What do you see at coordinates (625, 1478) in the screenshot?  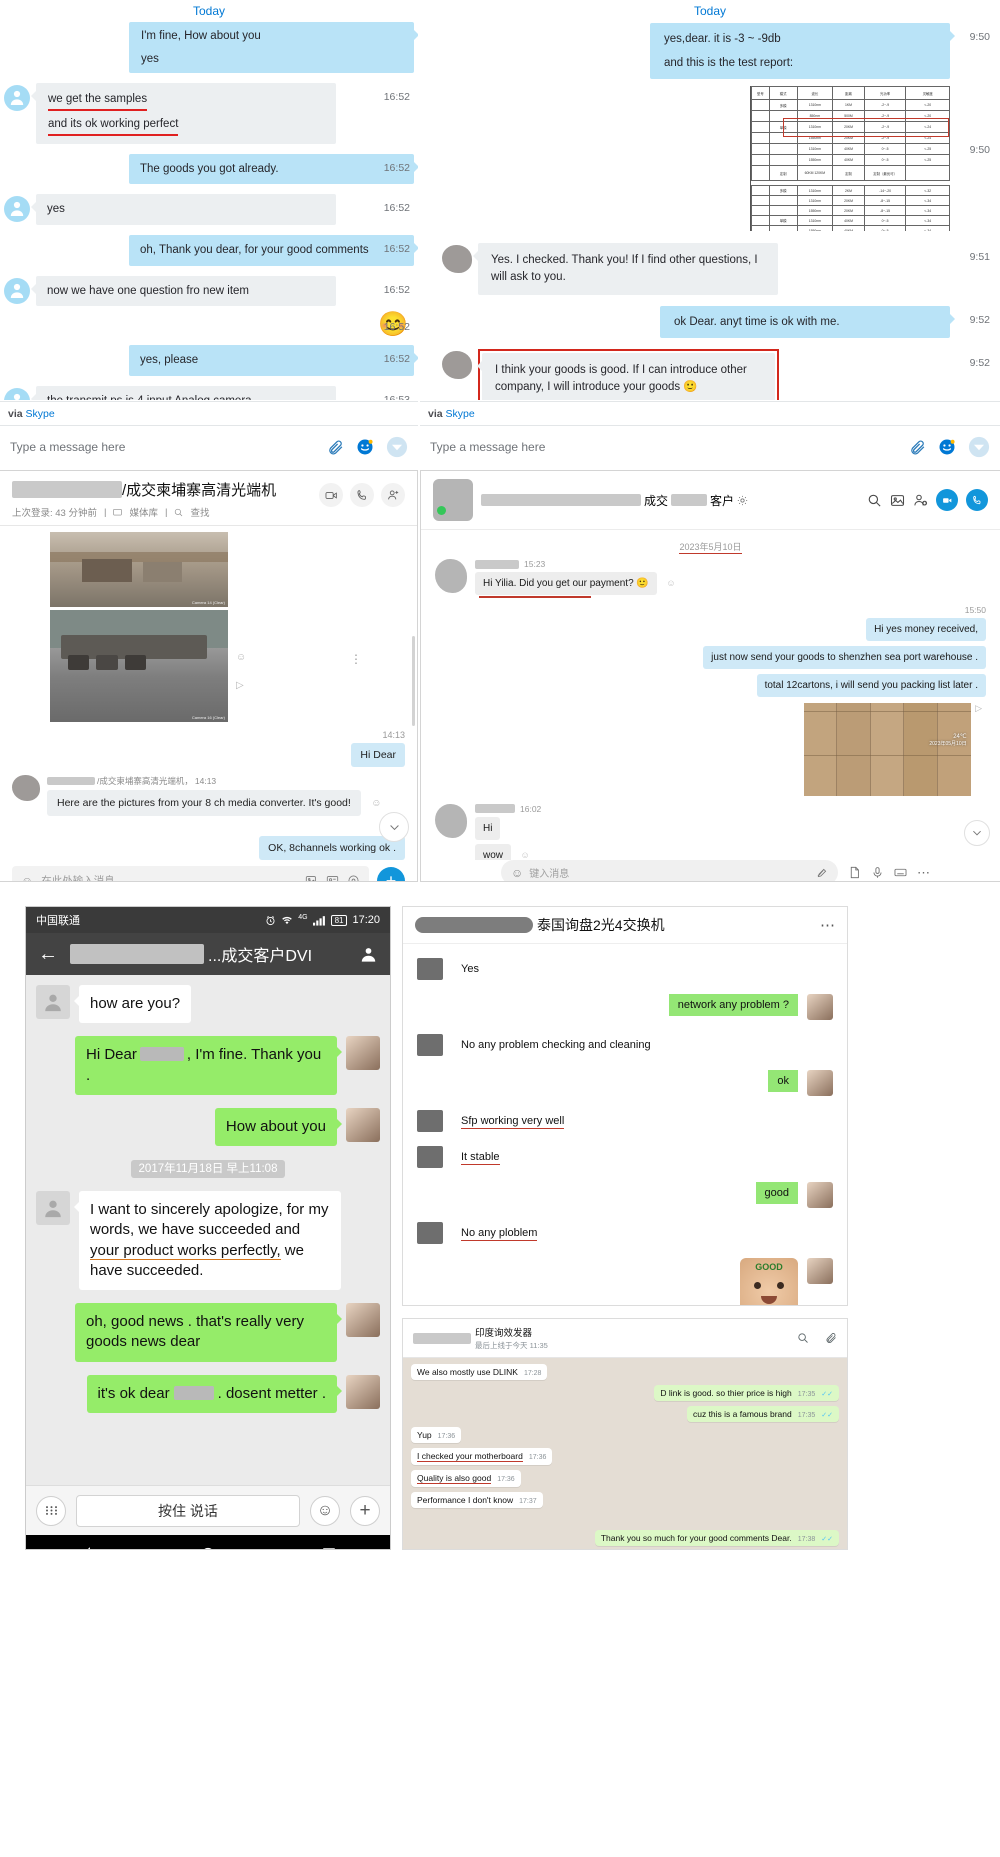 I see `message-row: Quality is also good 17:36` at bounding box center [625, 1478].